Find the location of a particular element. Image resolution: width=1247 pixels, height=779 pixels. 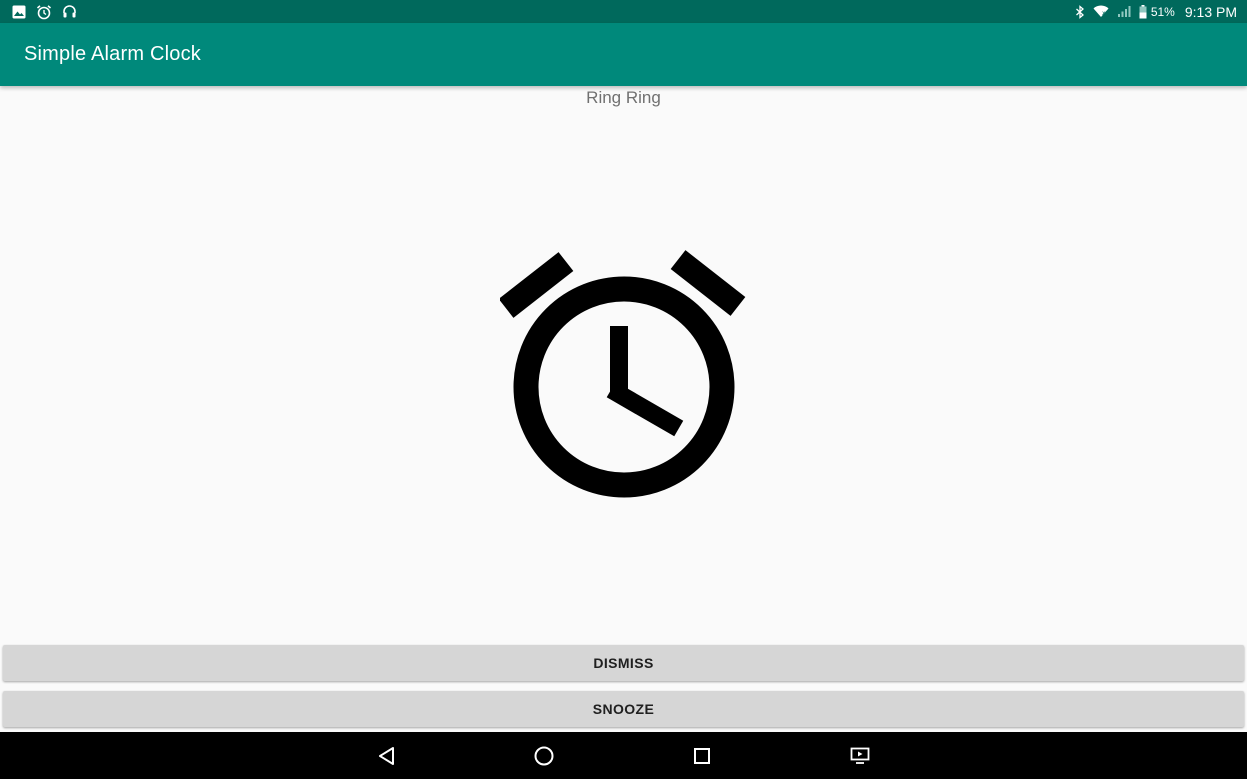

status-bar: x 51% 9:13 PM is located at coordinates (623, 11).